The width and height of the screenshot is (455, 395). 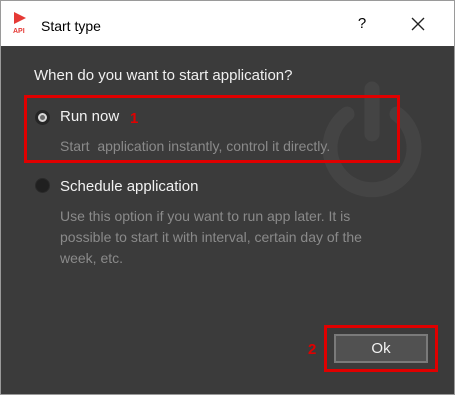 What do you see at coordinates (312, 349) in the screenshot?
I see `annotation-number-2: 2` at bounding box center [312, 349].